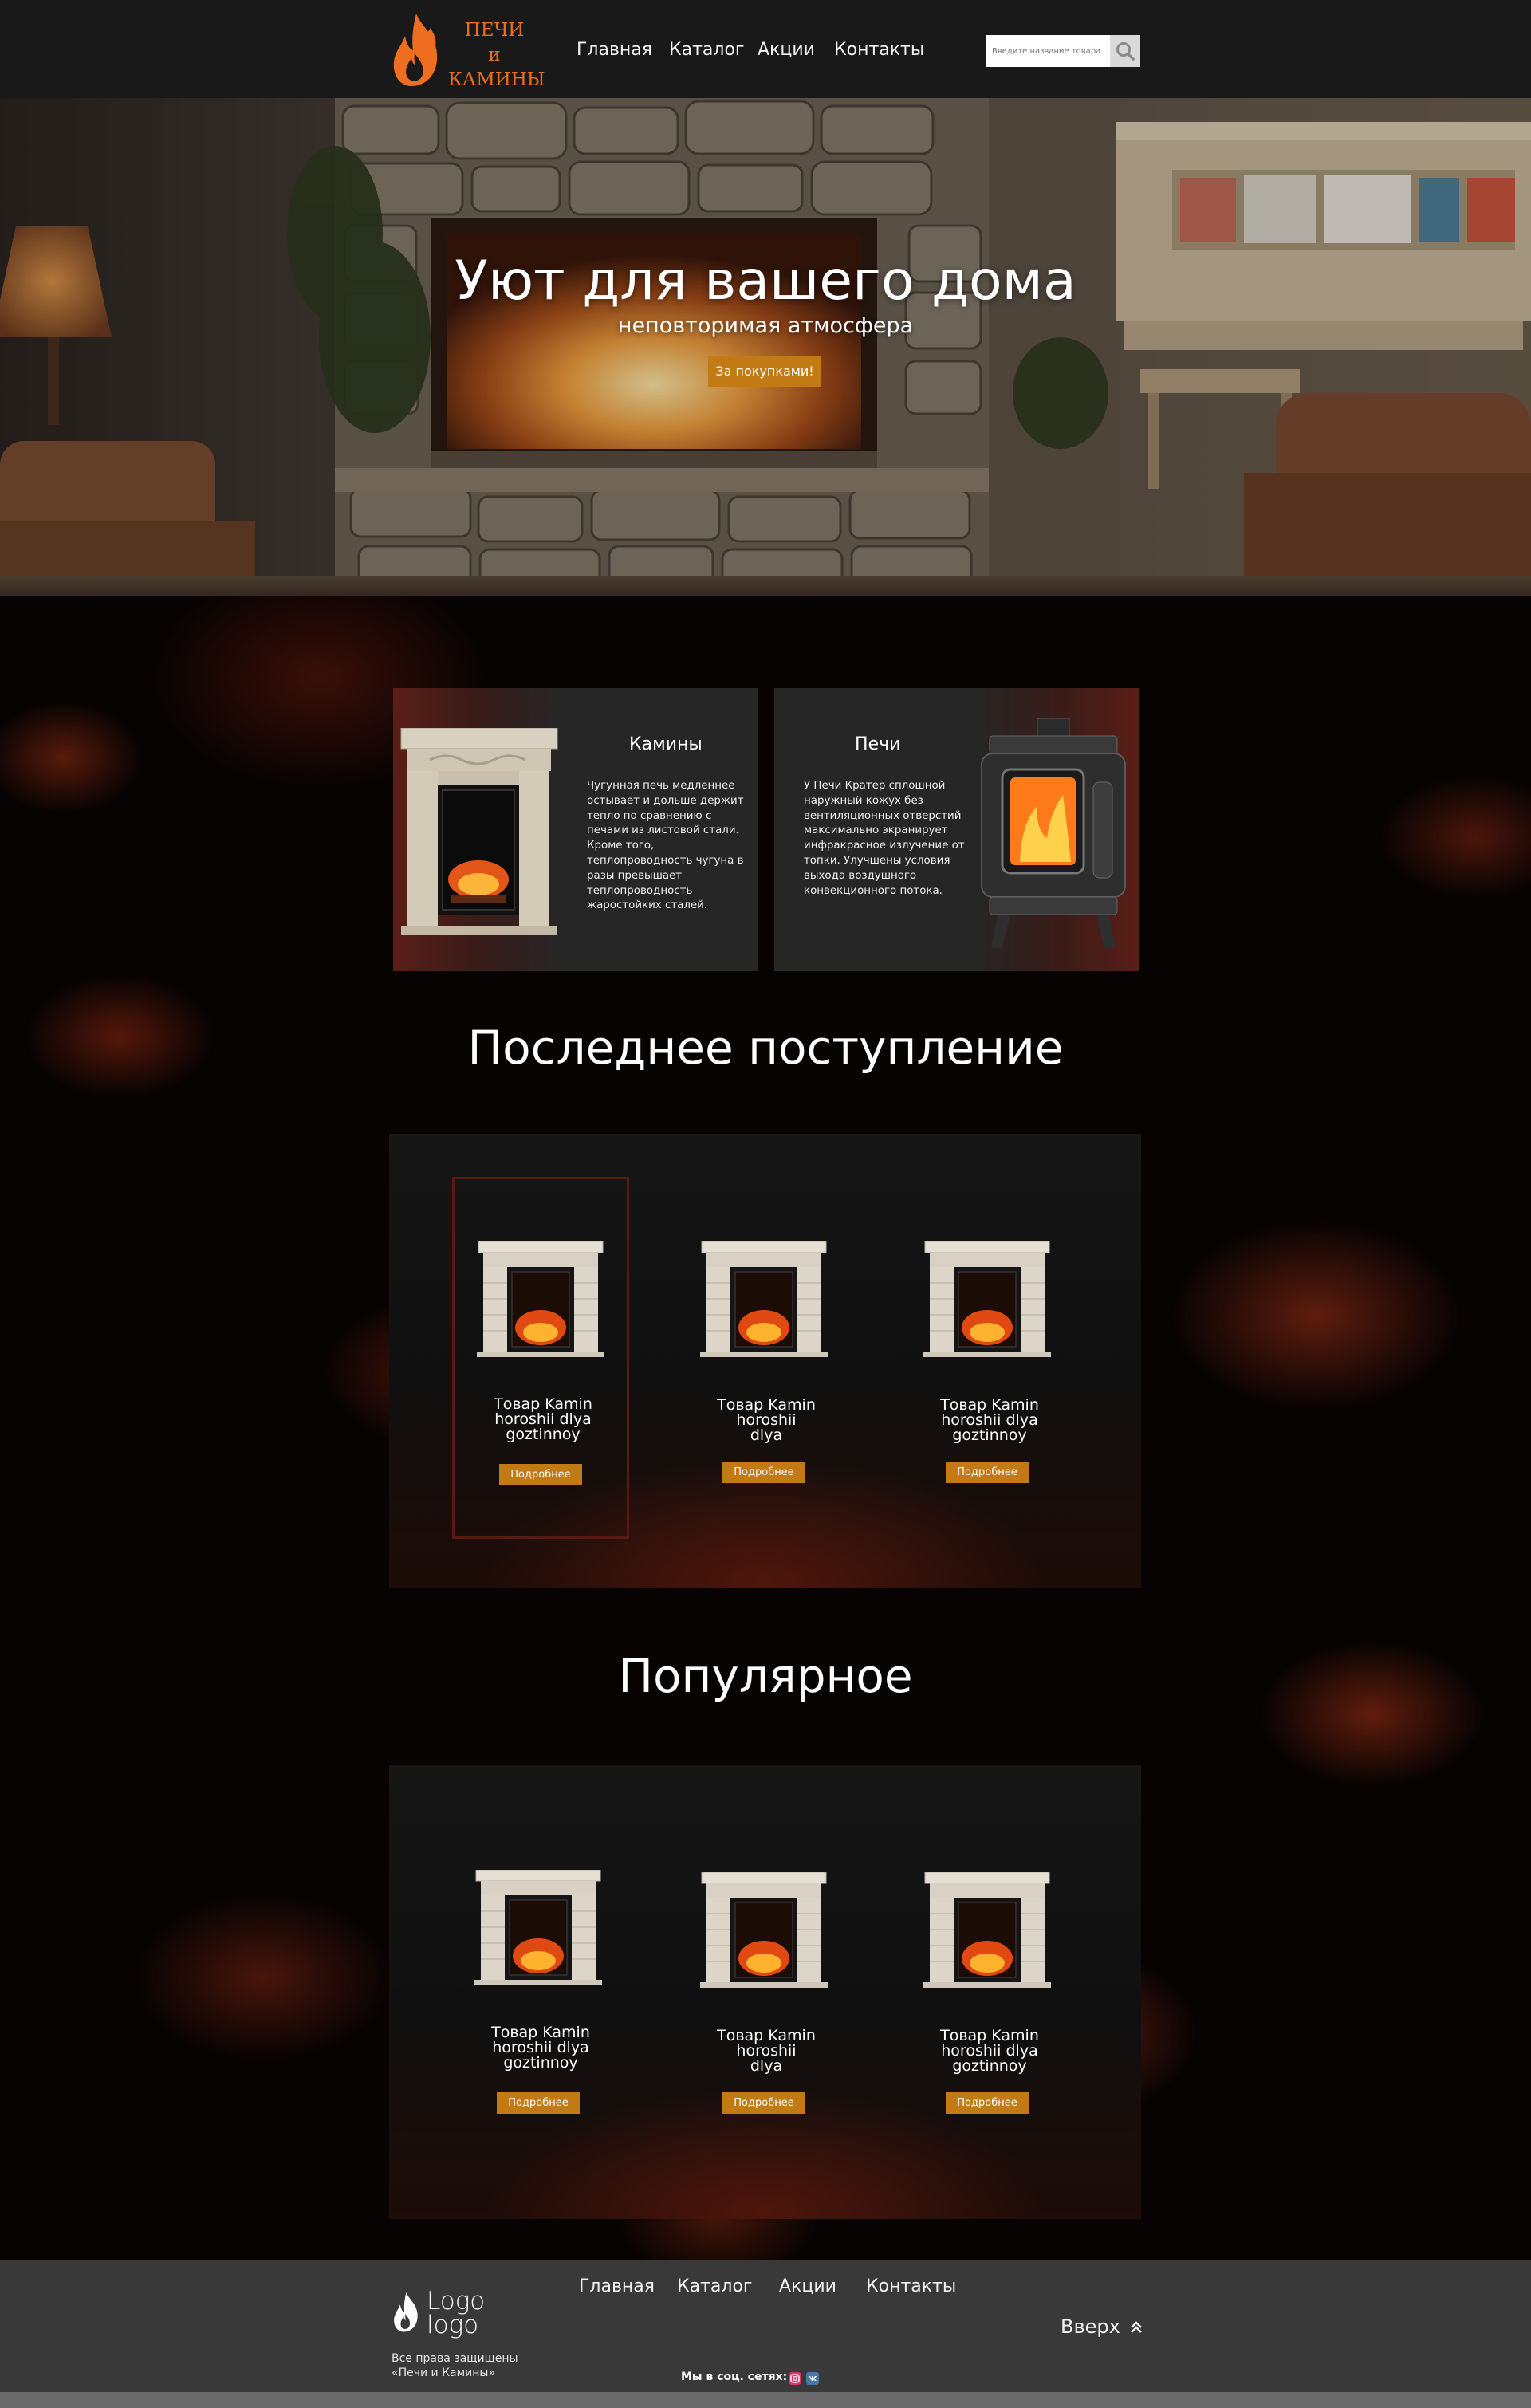 The width and height of the screenshot is (1531, 2408). I want to click on hero-title: Уют для вашего дома, so click(765, 281).